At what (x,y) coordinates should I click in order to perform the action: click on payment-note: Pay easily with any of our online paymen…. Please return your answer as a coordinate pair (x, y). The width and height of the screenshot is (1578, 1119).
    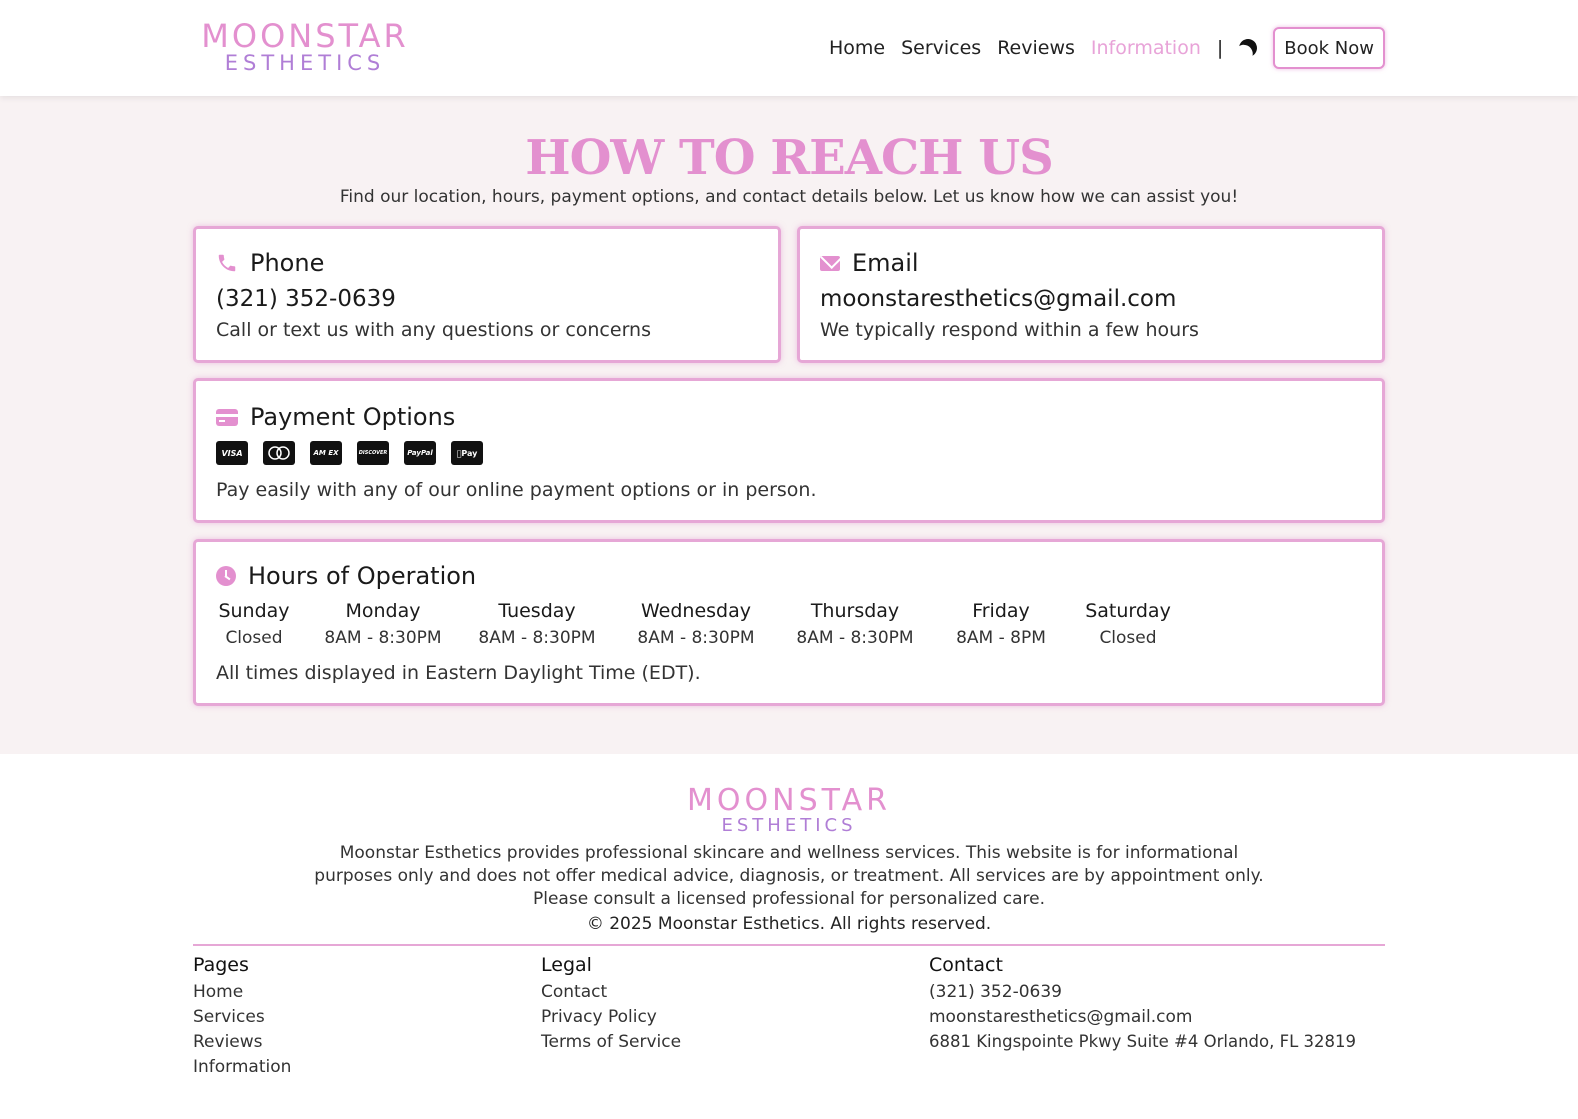
    Looking at the image, I should click on (516, 490).